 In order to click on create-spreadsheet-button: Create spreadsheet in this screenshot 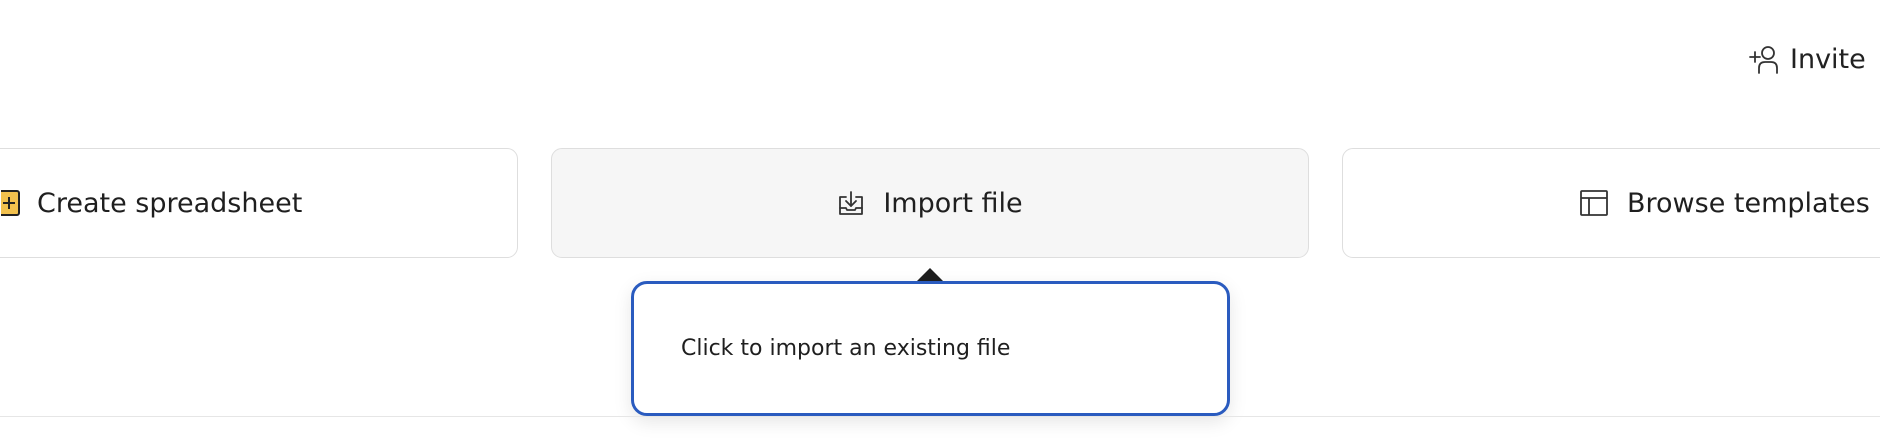, I will do `click(259, 203)`.